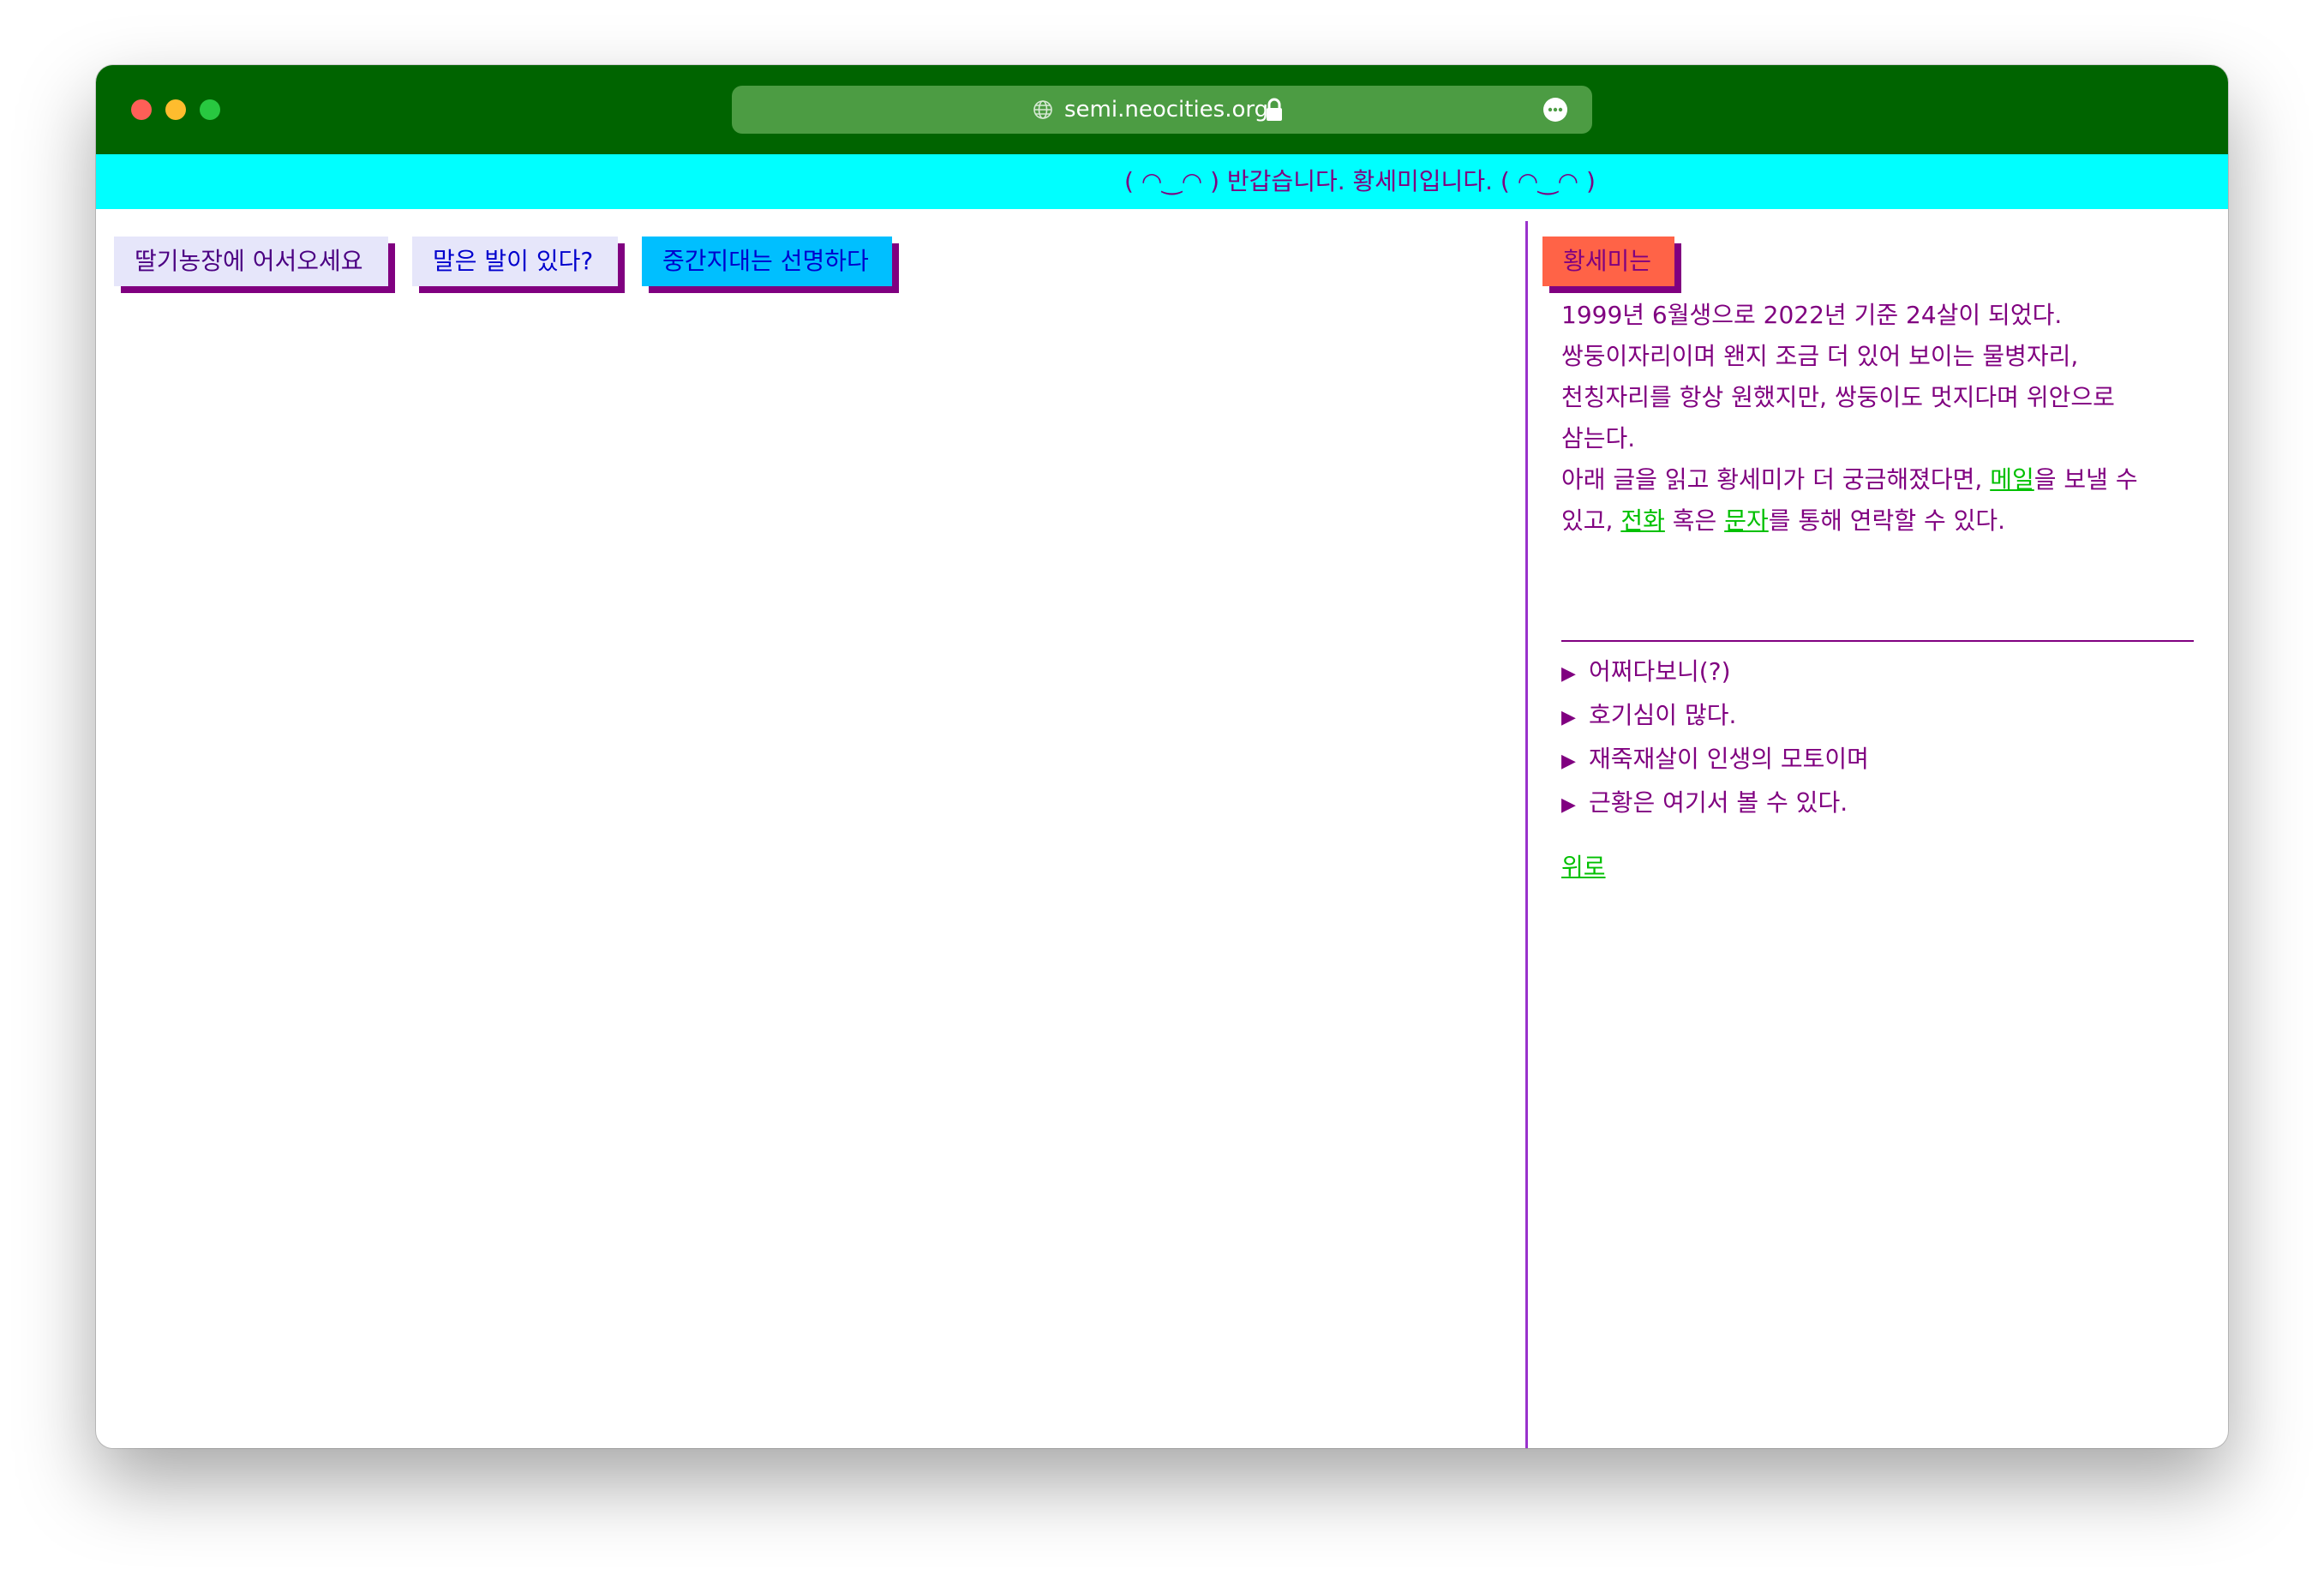 The height and width of the screenshot is (1575, 2324). What do you see at coordinates (2012, 479) in the screenshot?
I see `mail-link: 메일` at bounding box center [2012, 479].